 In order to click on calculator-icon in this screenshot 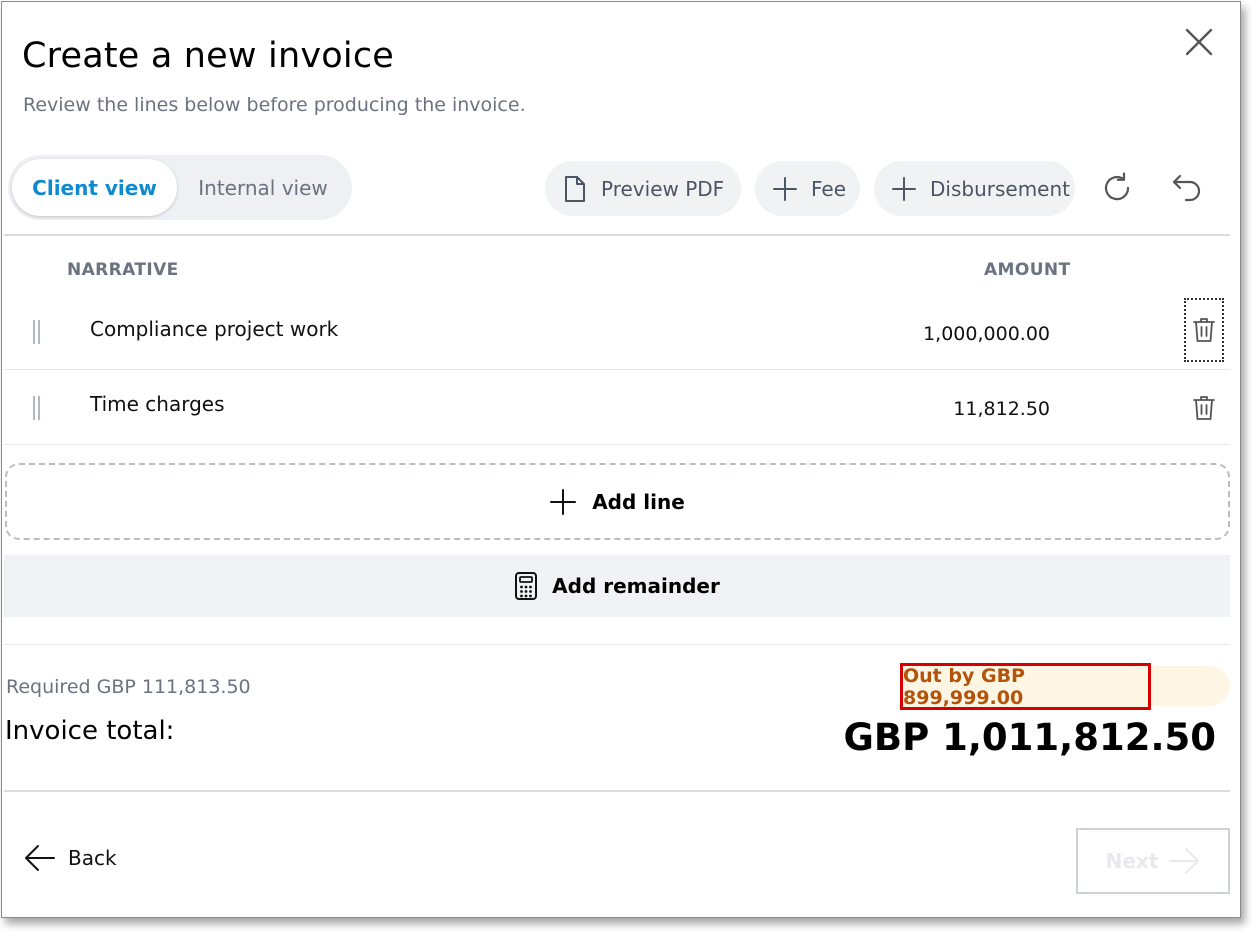, I will do `click(526, 586)`.